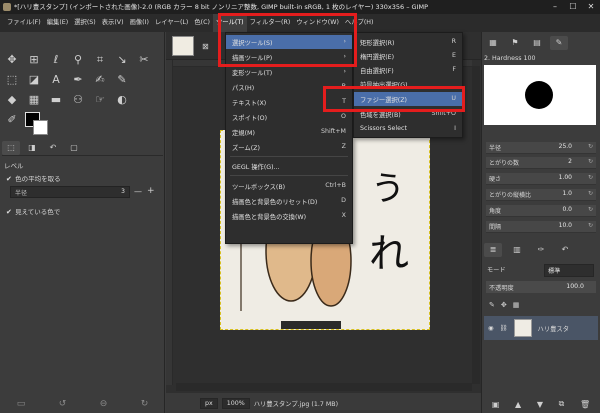 This screenshot has height=413, width=600. I want to click on menu-file: ファイル(F), so click(24, 23).